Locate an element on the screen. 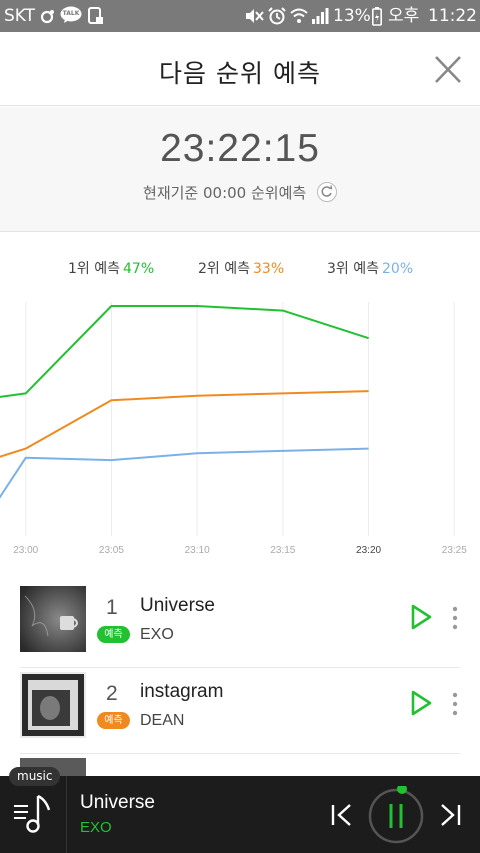 This screenshot has height=853, width=480. legend-label: 1위 예측 is located at coordinates (94, 269).